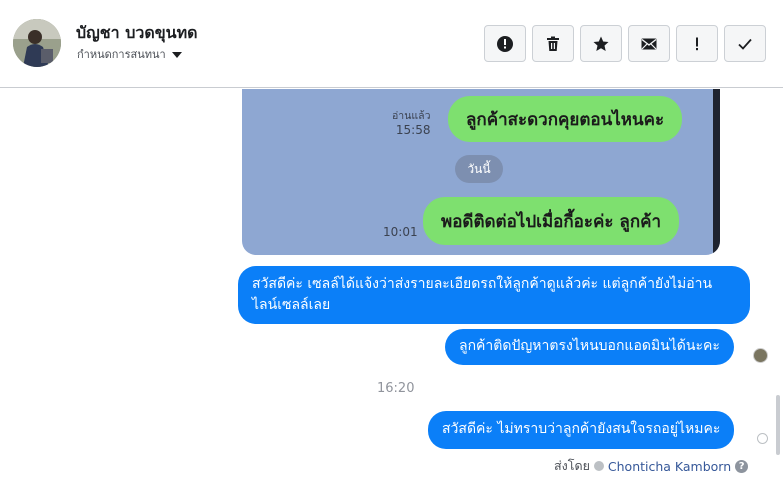  Describe the element at coordinates (598, 466) in the screenshot. I see `check-circle-icon` at that location.